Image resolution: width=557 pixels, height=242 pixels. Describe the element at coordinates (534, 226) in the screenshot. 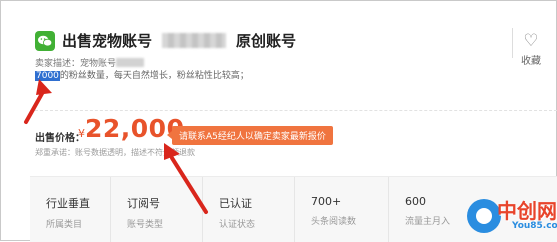

I see `watermark-subtext: You85.com` at that location.